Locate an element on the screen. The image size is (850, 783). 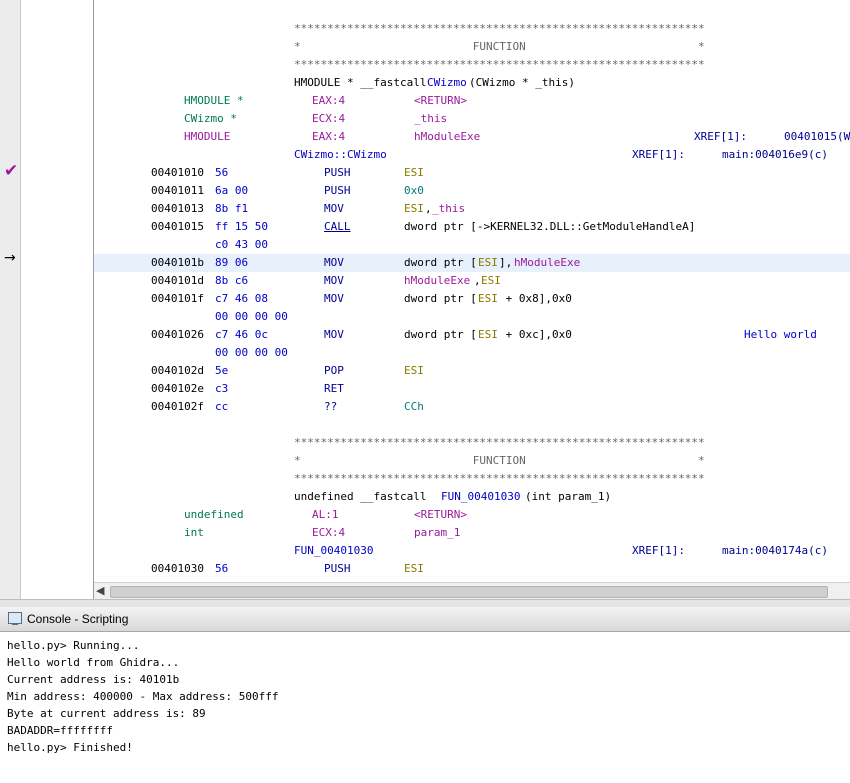
instruction-row: 00401013 8b f1 MOV ESI , _this is located at coordinates (472, 209).